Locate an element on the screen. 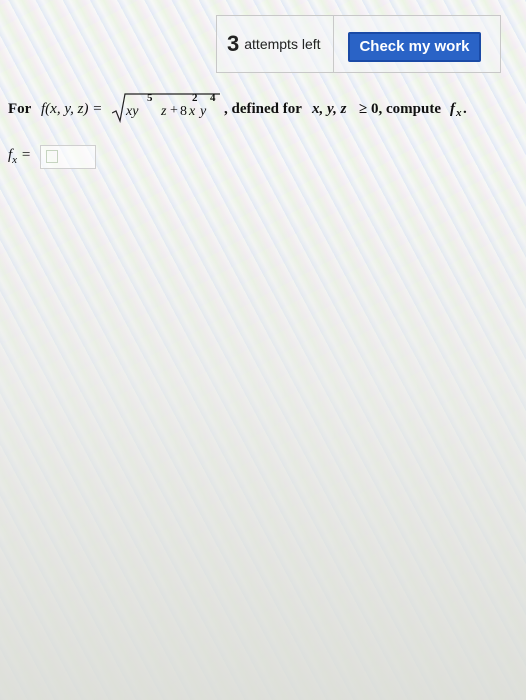  attempts-header-panel: 3 attempts left Check my work is located at coordinates (358, 44).